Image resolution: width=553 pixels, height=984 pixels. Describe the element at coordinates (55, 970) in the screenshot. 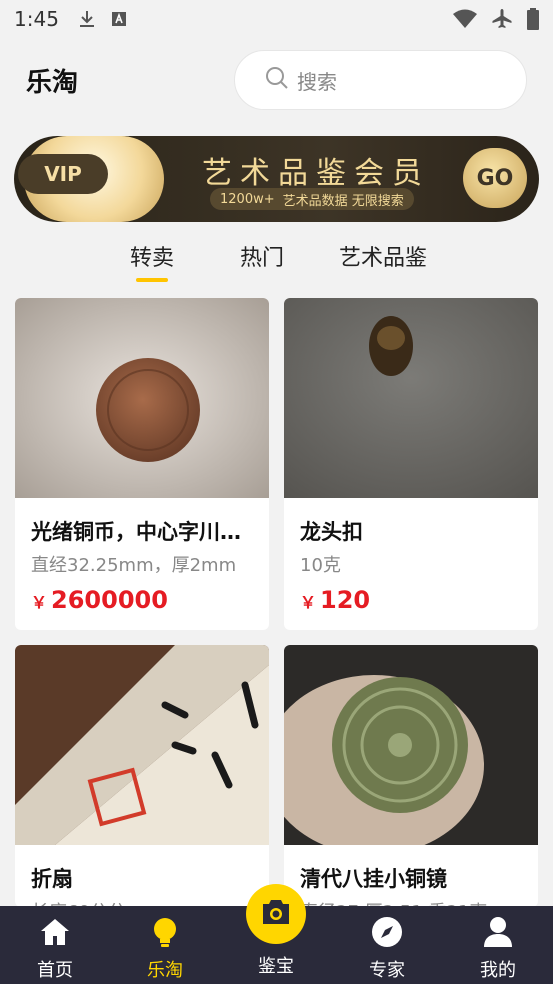

I see `nav-label: 首页` at that location.